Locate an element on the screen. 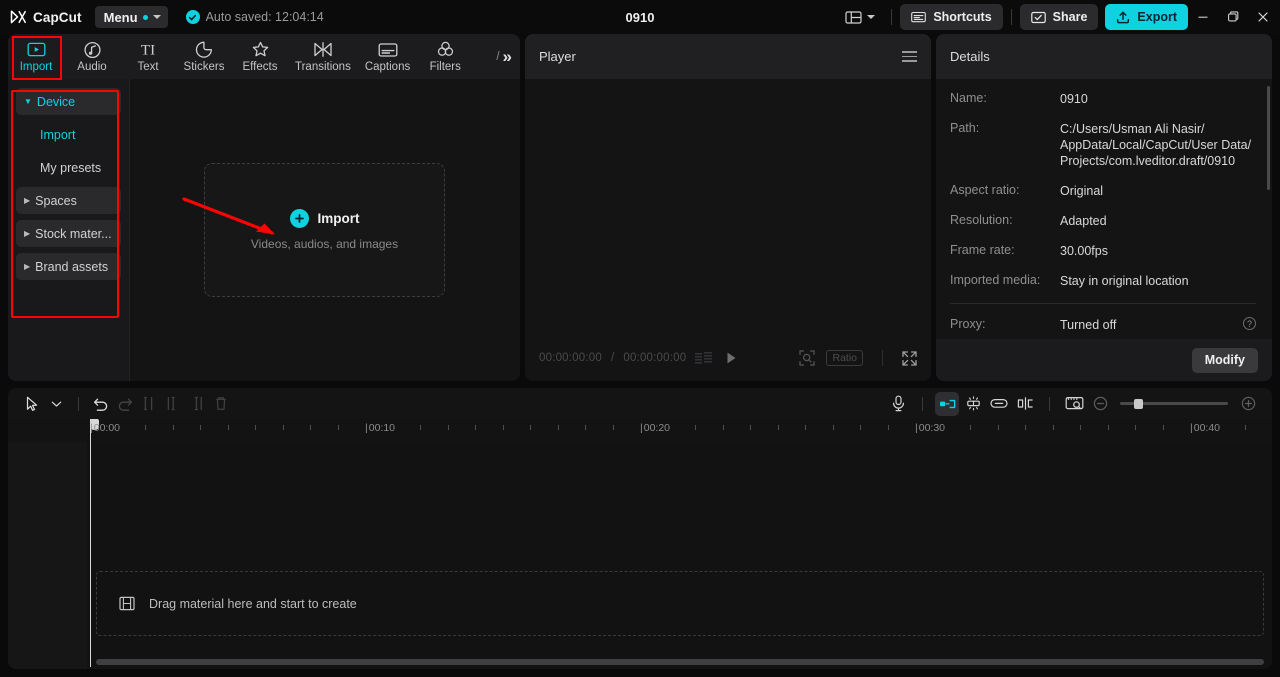 The width and height of the screenshot is (1280, 677). sidebar-item-label: Spaces is located at coordinates (56, 200).